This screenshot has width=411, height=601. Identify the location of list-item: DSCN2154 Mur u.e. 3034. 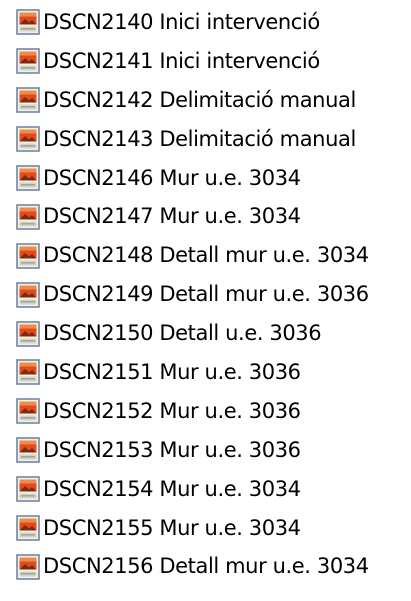
(213, 489).